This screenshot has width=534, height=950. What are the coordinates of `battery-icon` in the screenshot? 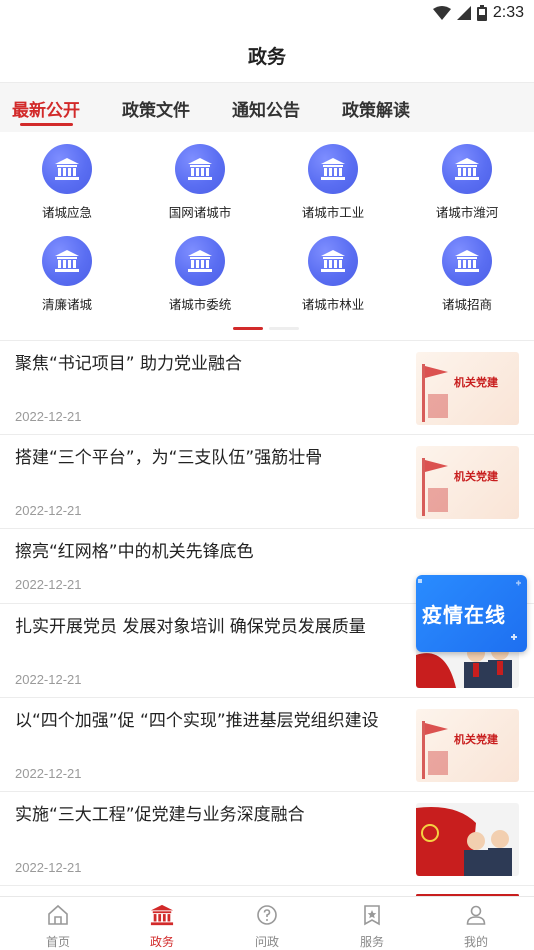 It's located at (481, 13).